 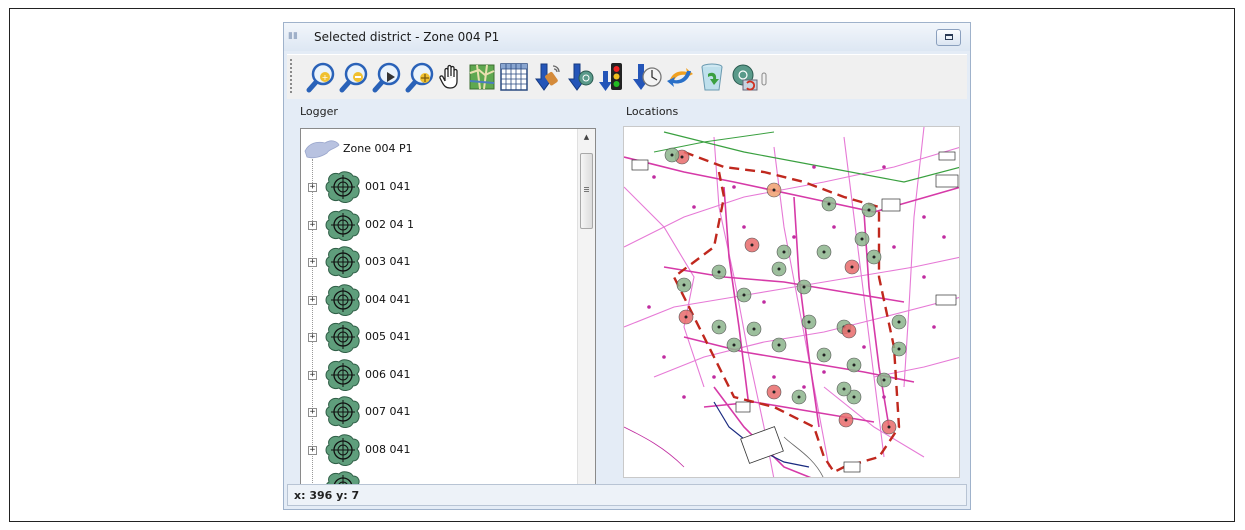 What do you see at coordinates (388, 336) in the screenshot?
I see `tree-item-label: 005 041` at bounding box center [388, 336].